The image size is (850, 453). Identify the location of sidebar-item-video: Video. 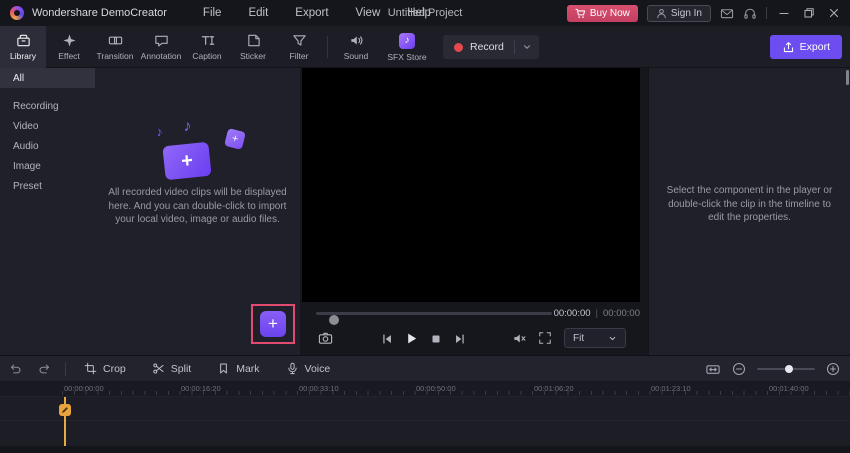
(47, 126).